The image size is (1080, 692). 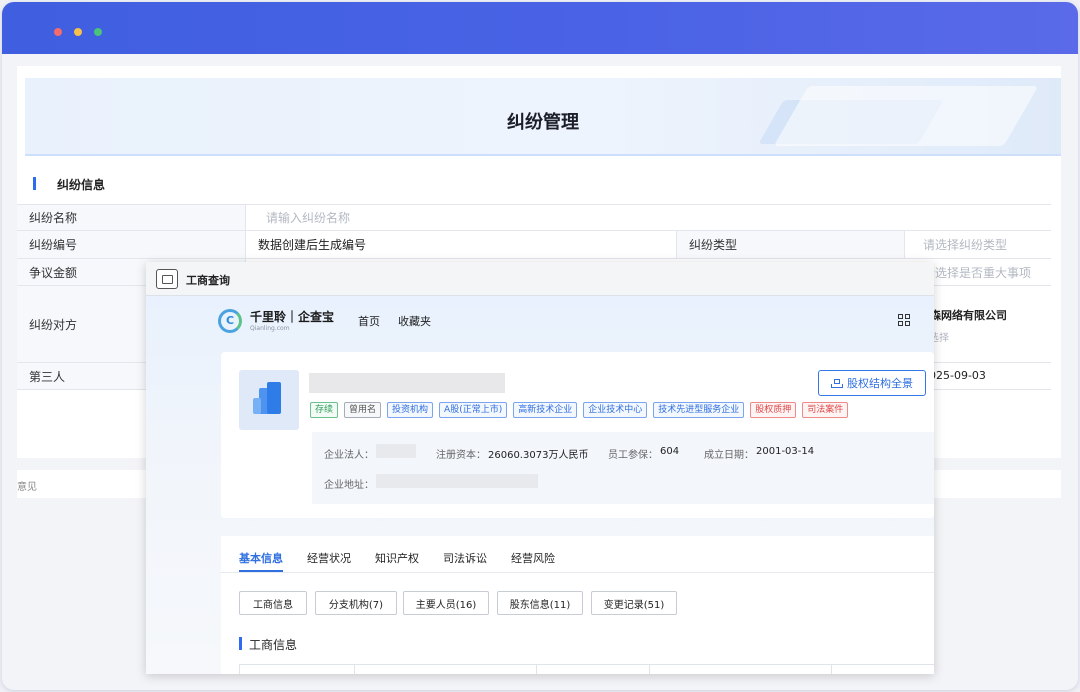 I want to click on company-logo-icon, so click(x=269, y=400).